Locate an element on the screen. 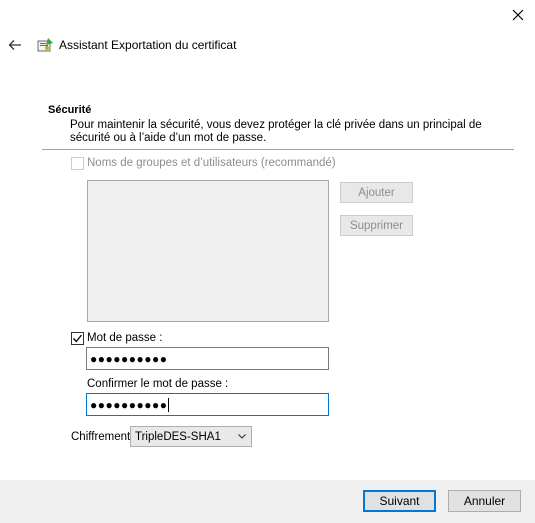 This screenshot has height=523, width=535. groups-checkbox is located at coordinates (77, 163).